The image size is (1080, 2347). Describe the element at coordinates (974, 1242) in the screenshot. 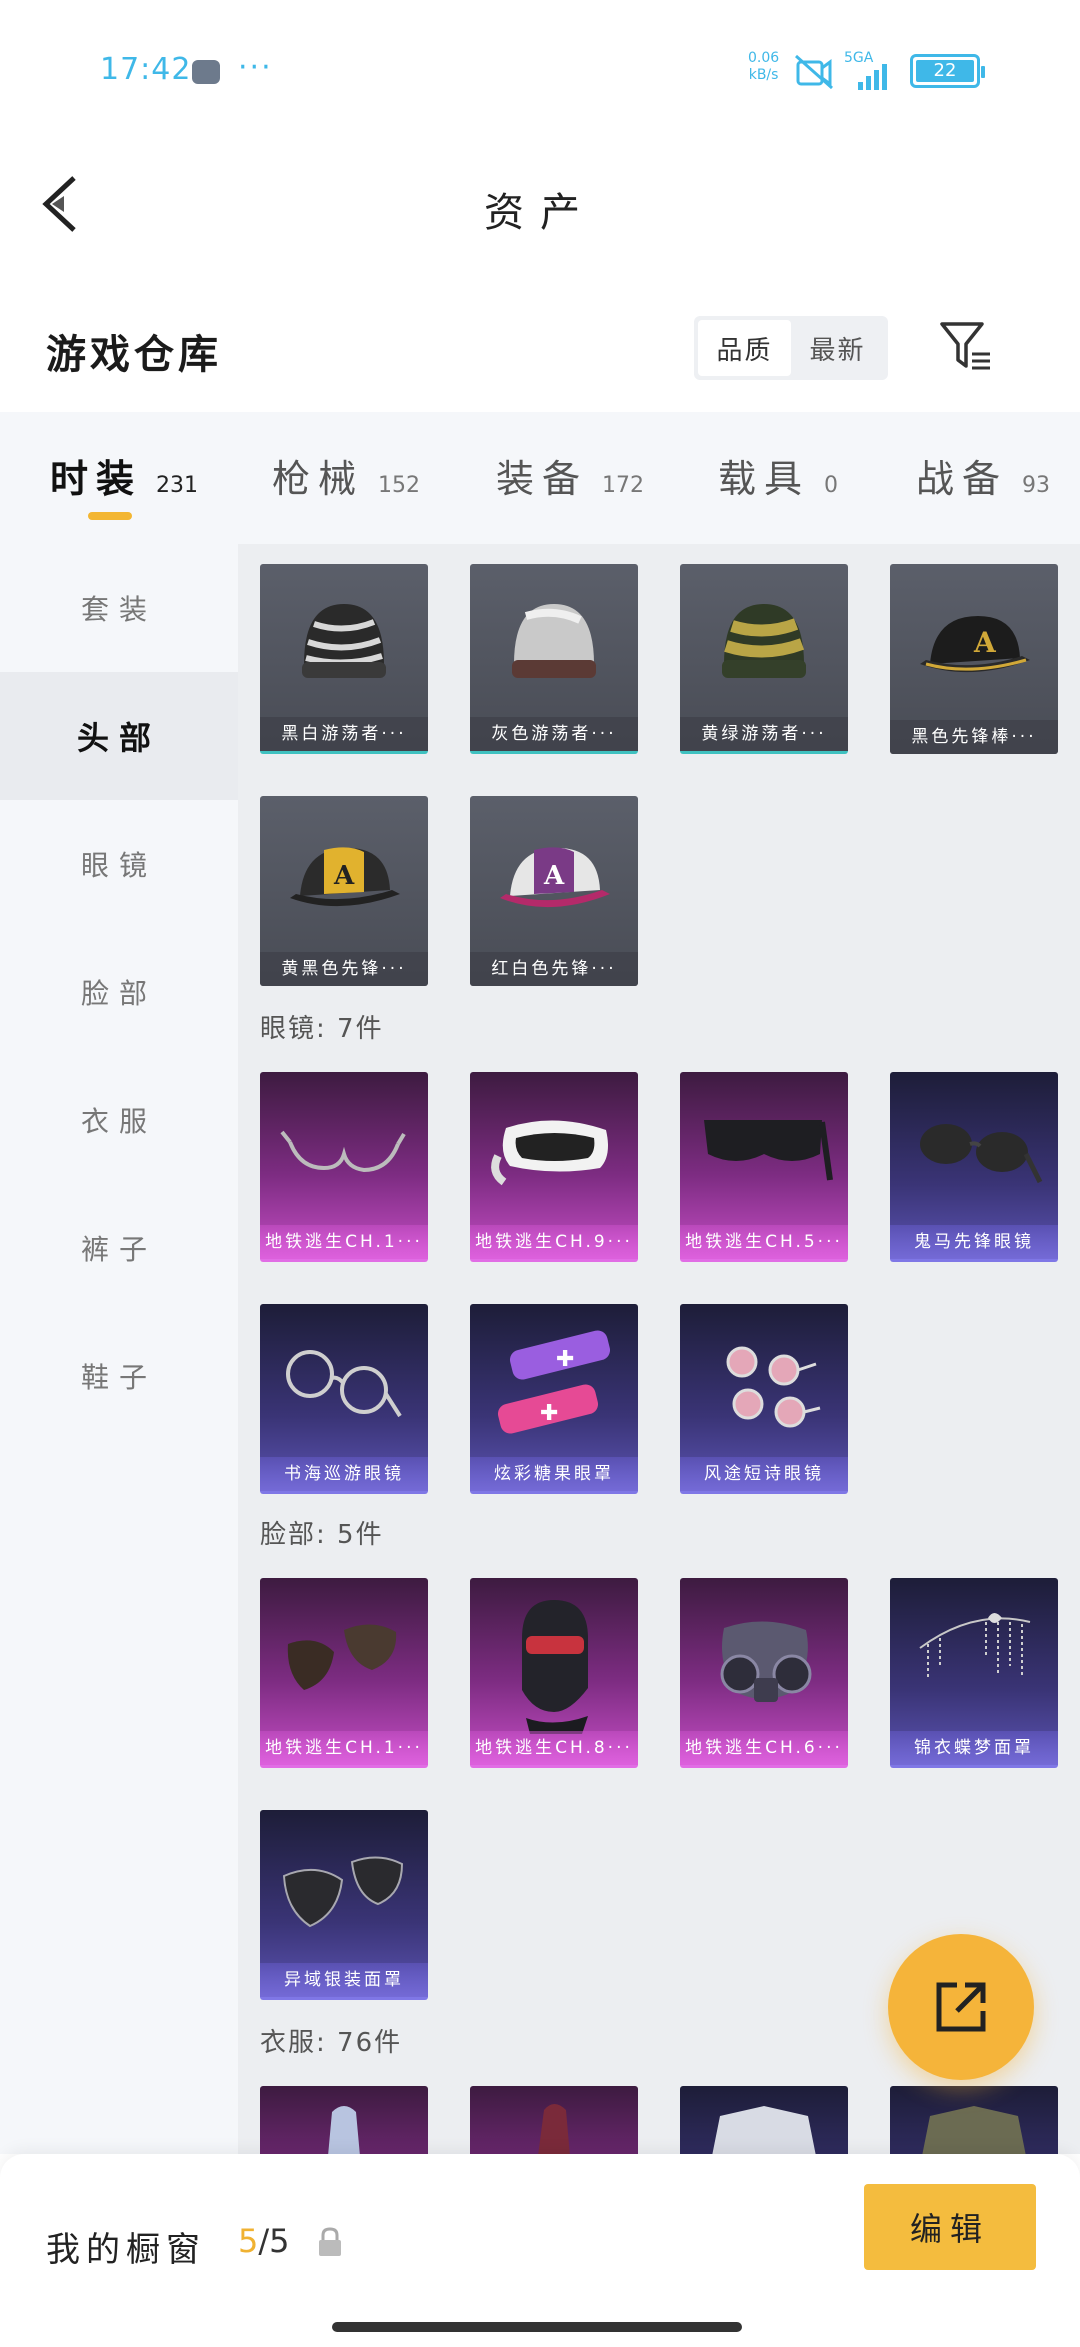

I see `item-name: 鬼马先锋眼镜` at that location.